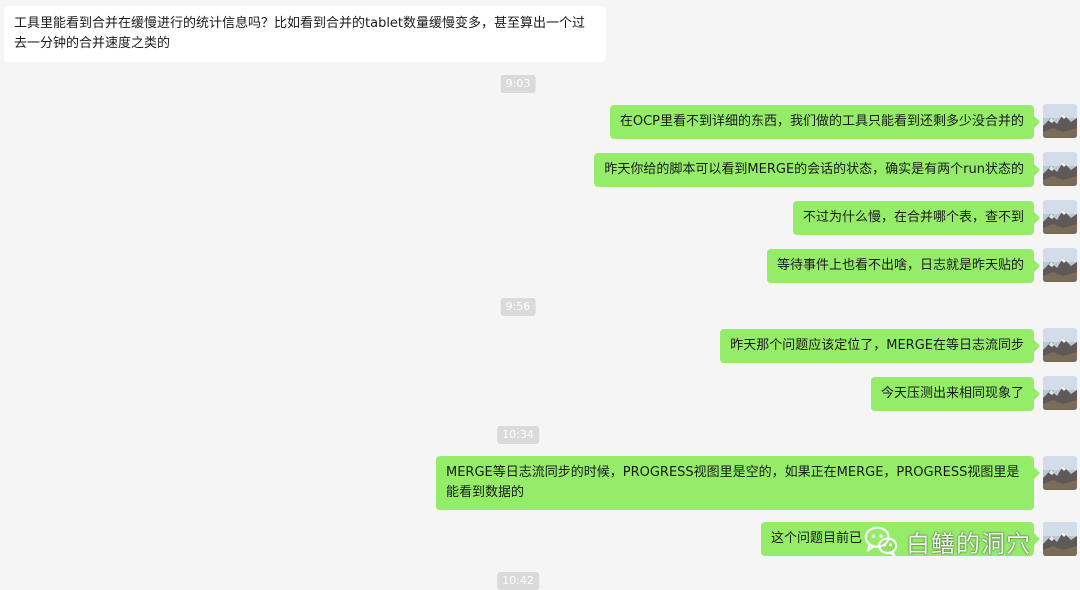 The height and width of the screenshot is (590, 1080). I want to click on outgoing-message-bubble: 昨天你给的脚本可以看到MERGE的会话的状态，确实是有两个run状态的, so click(817, 170).